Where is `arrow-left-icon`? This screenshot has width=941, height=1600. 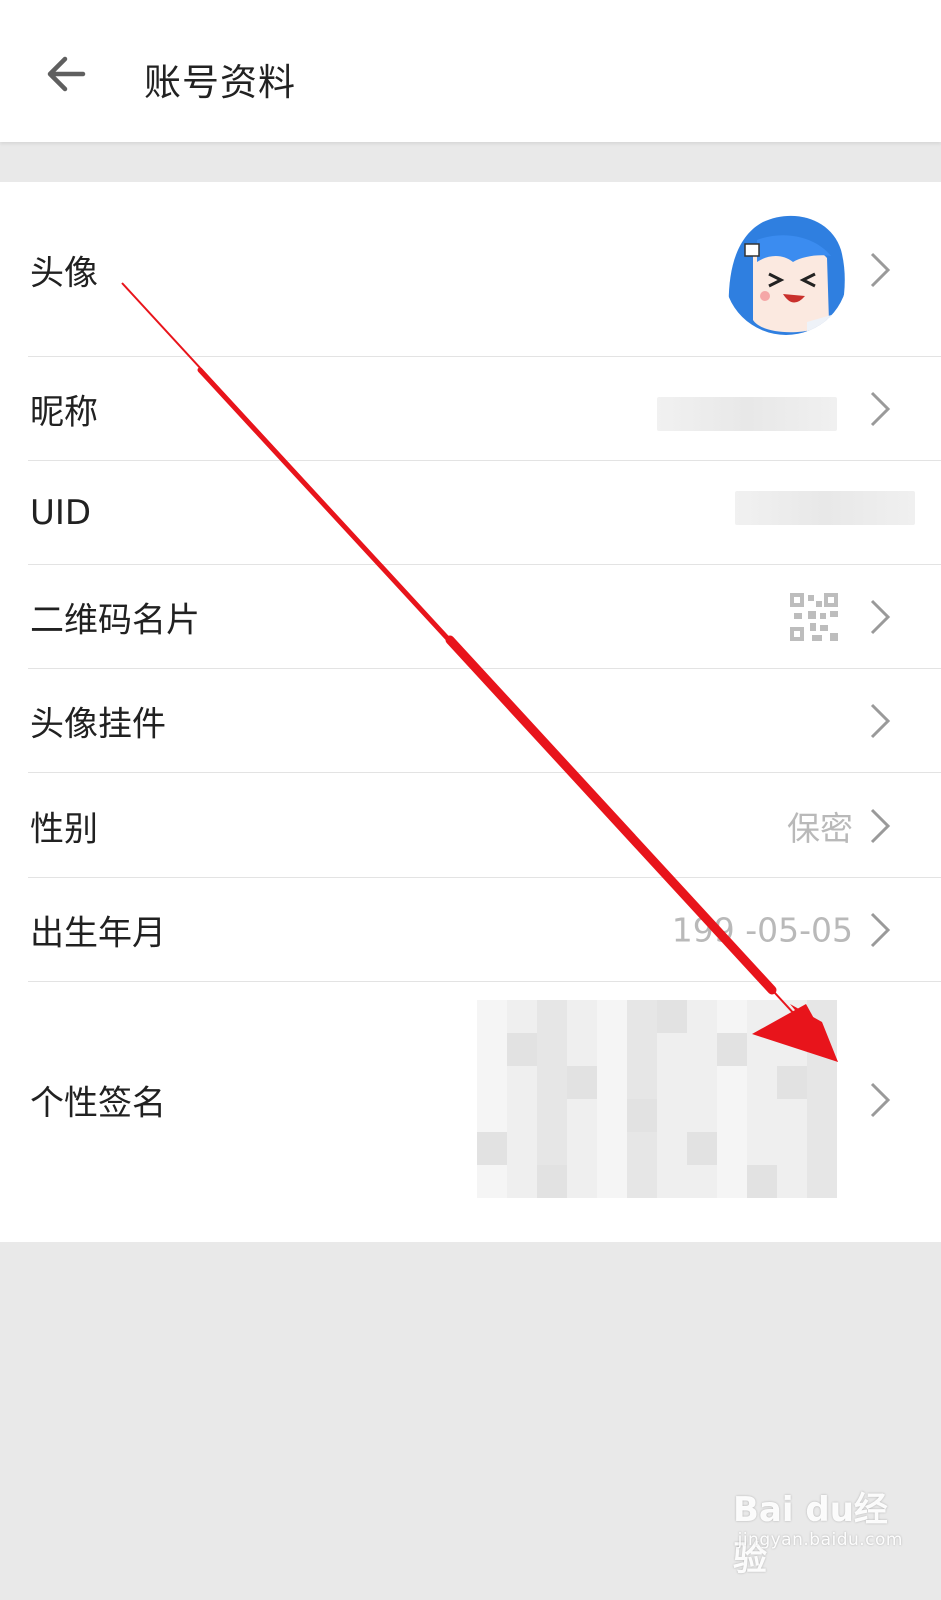 arrow-left-icon is located at coordinates (66, 74).